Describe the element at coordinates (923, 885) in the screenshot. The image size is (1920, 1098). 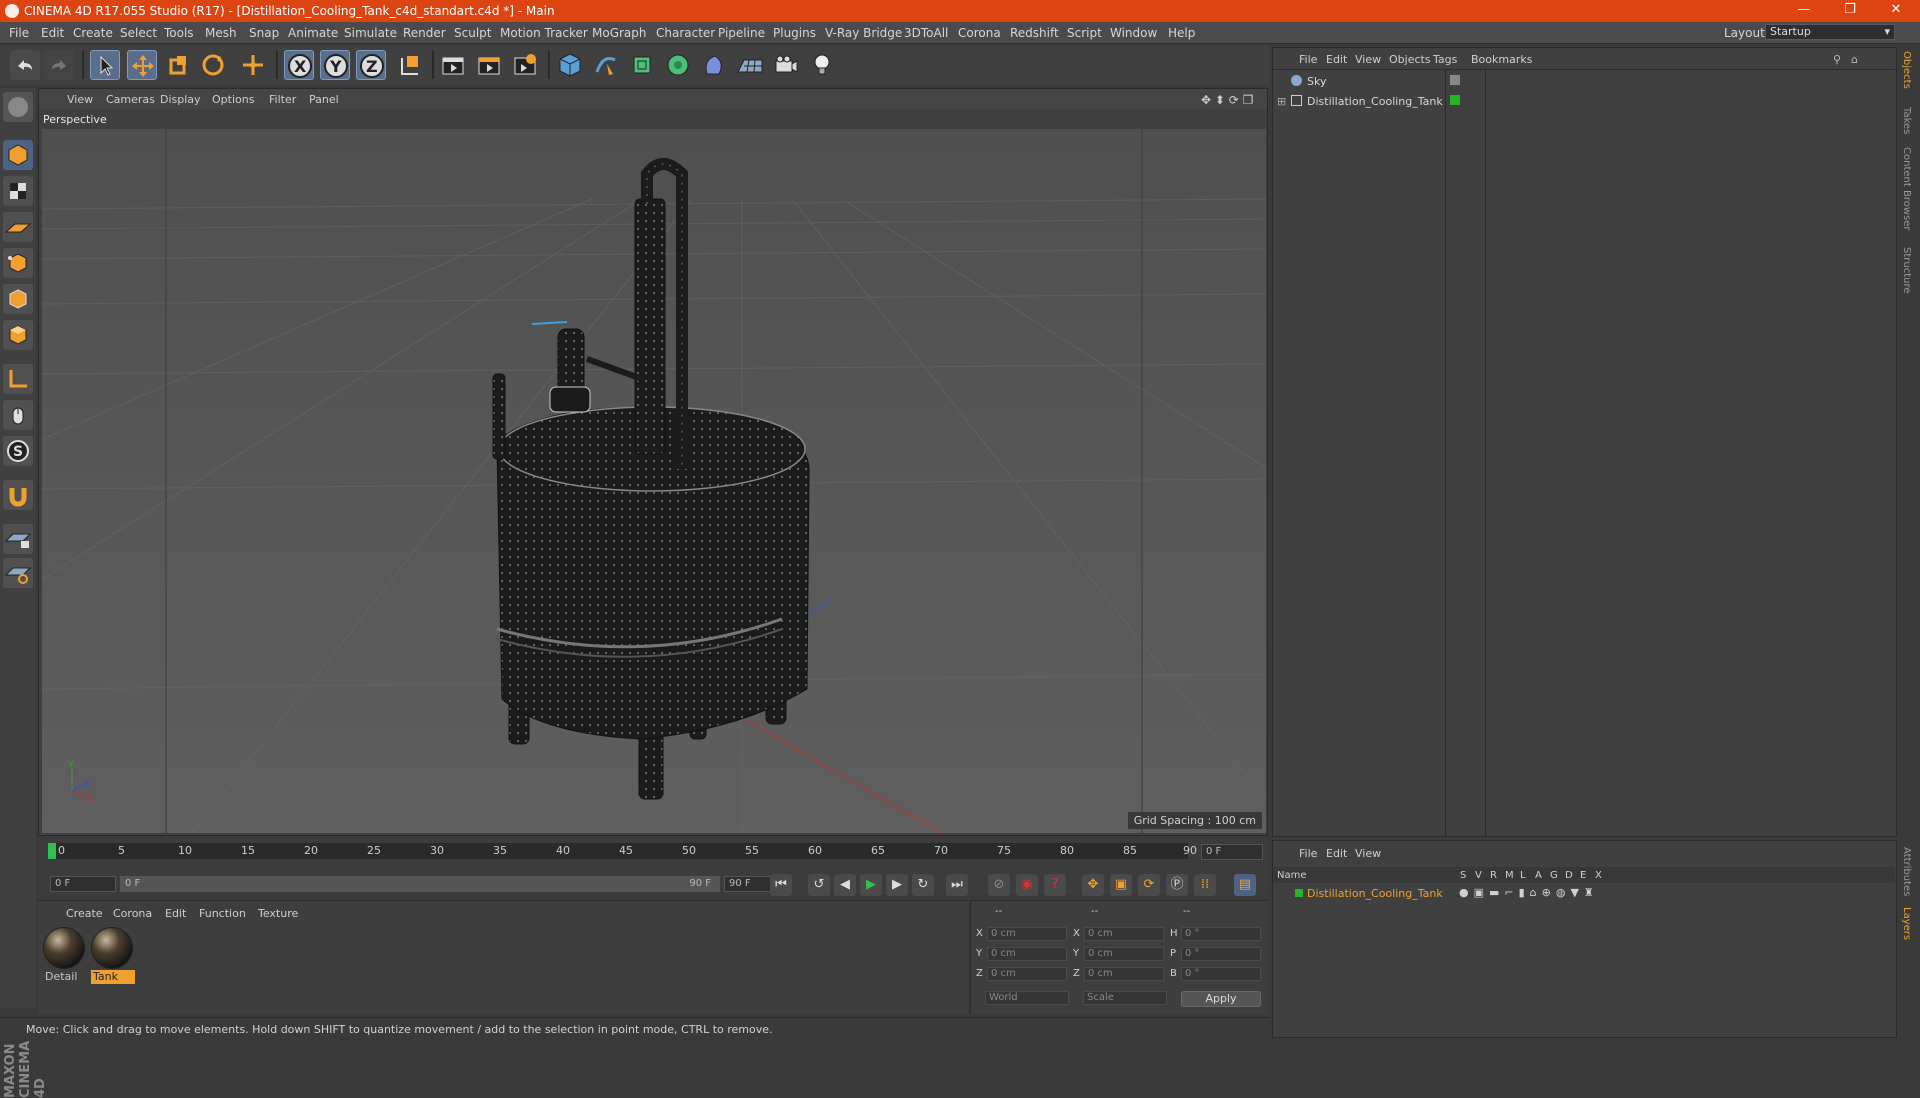
I see `next-key-icon: ↻` at that location.